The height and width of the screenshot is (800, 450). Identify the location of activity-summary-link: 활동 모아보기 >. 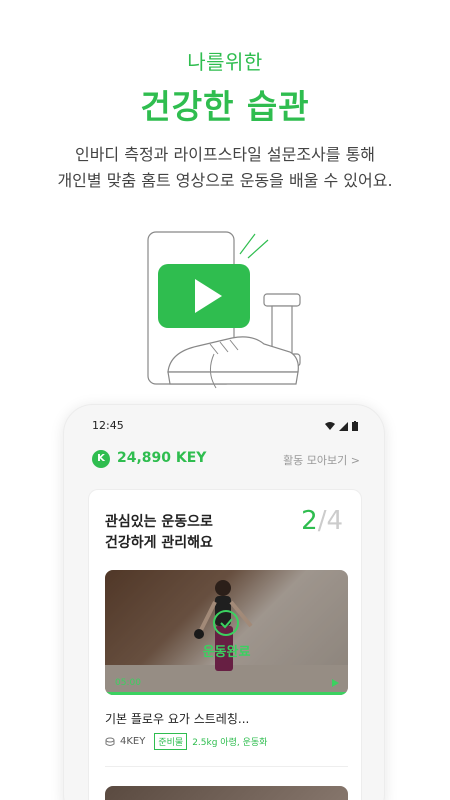
(321, 460).